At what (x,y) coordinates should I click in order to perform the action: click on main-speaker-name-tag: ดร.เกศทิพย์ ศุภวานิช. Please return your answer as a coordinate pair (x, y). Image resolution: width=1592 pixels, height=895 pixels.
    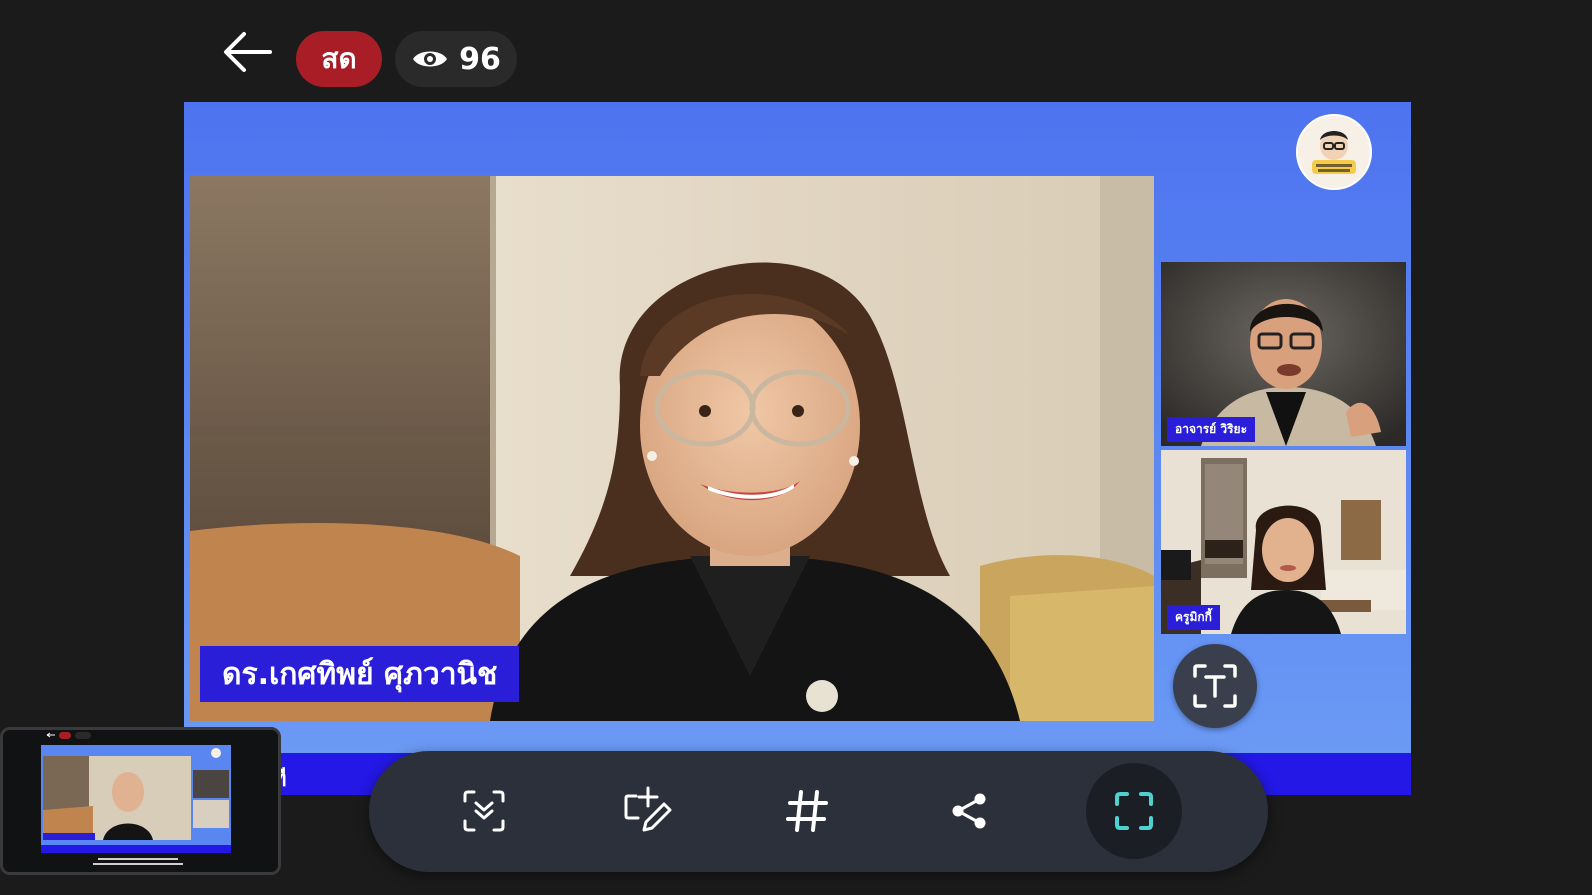
    Looking at the image, I should click on (360, 674).